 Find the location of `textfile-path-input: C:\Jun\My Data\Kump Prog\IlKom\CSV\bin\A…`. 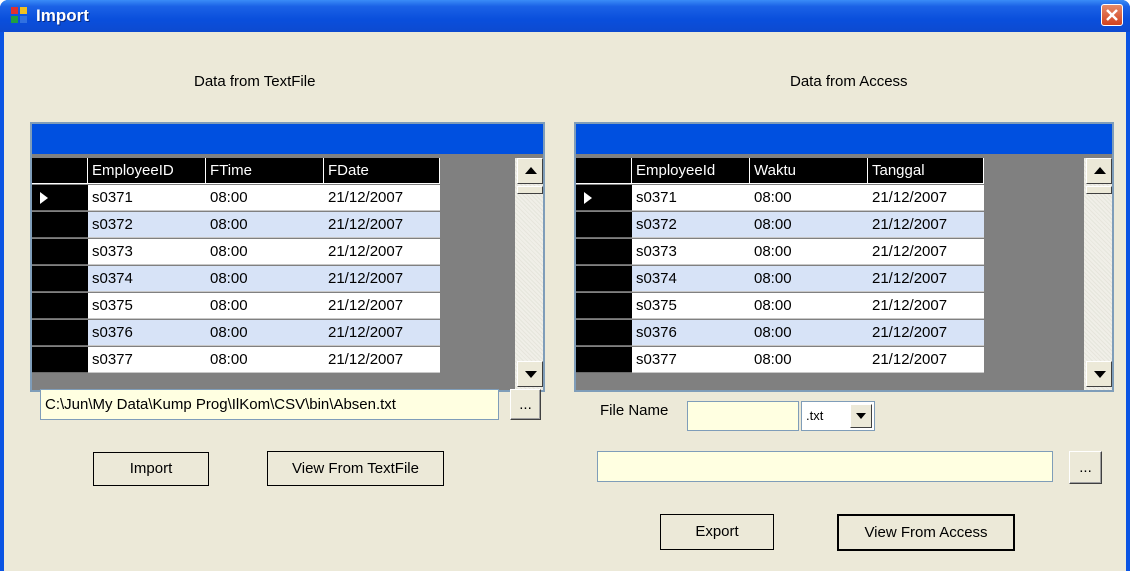

textfile-path-input: C:\Jun\My Data\Kump Prog\IlKom\CSV\bin\A… is located at coordinates (269, 404).